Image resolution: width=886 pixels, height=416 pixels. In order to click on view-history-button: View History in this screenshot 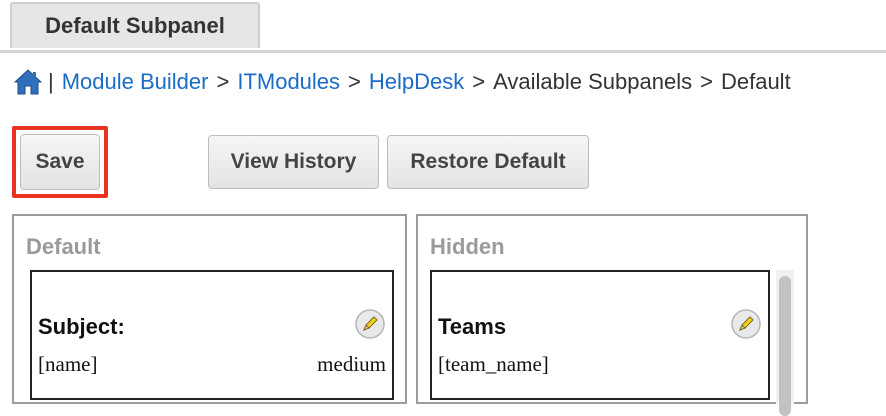, I will do `click(293, 162)`.